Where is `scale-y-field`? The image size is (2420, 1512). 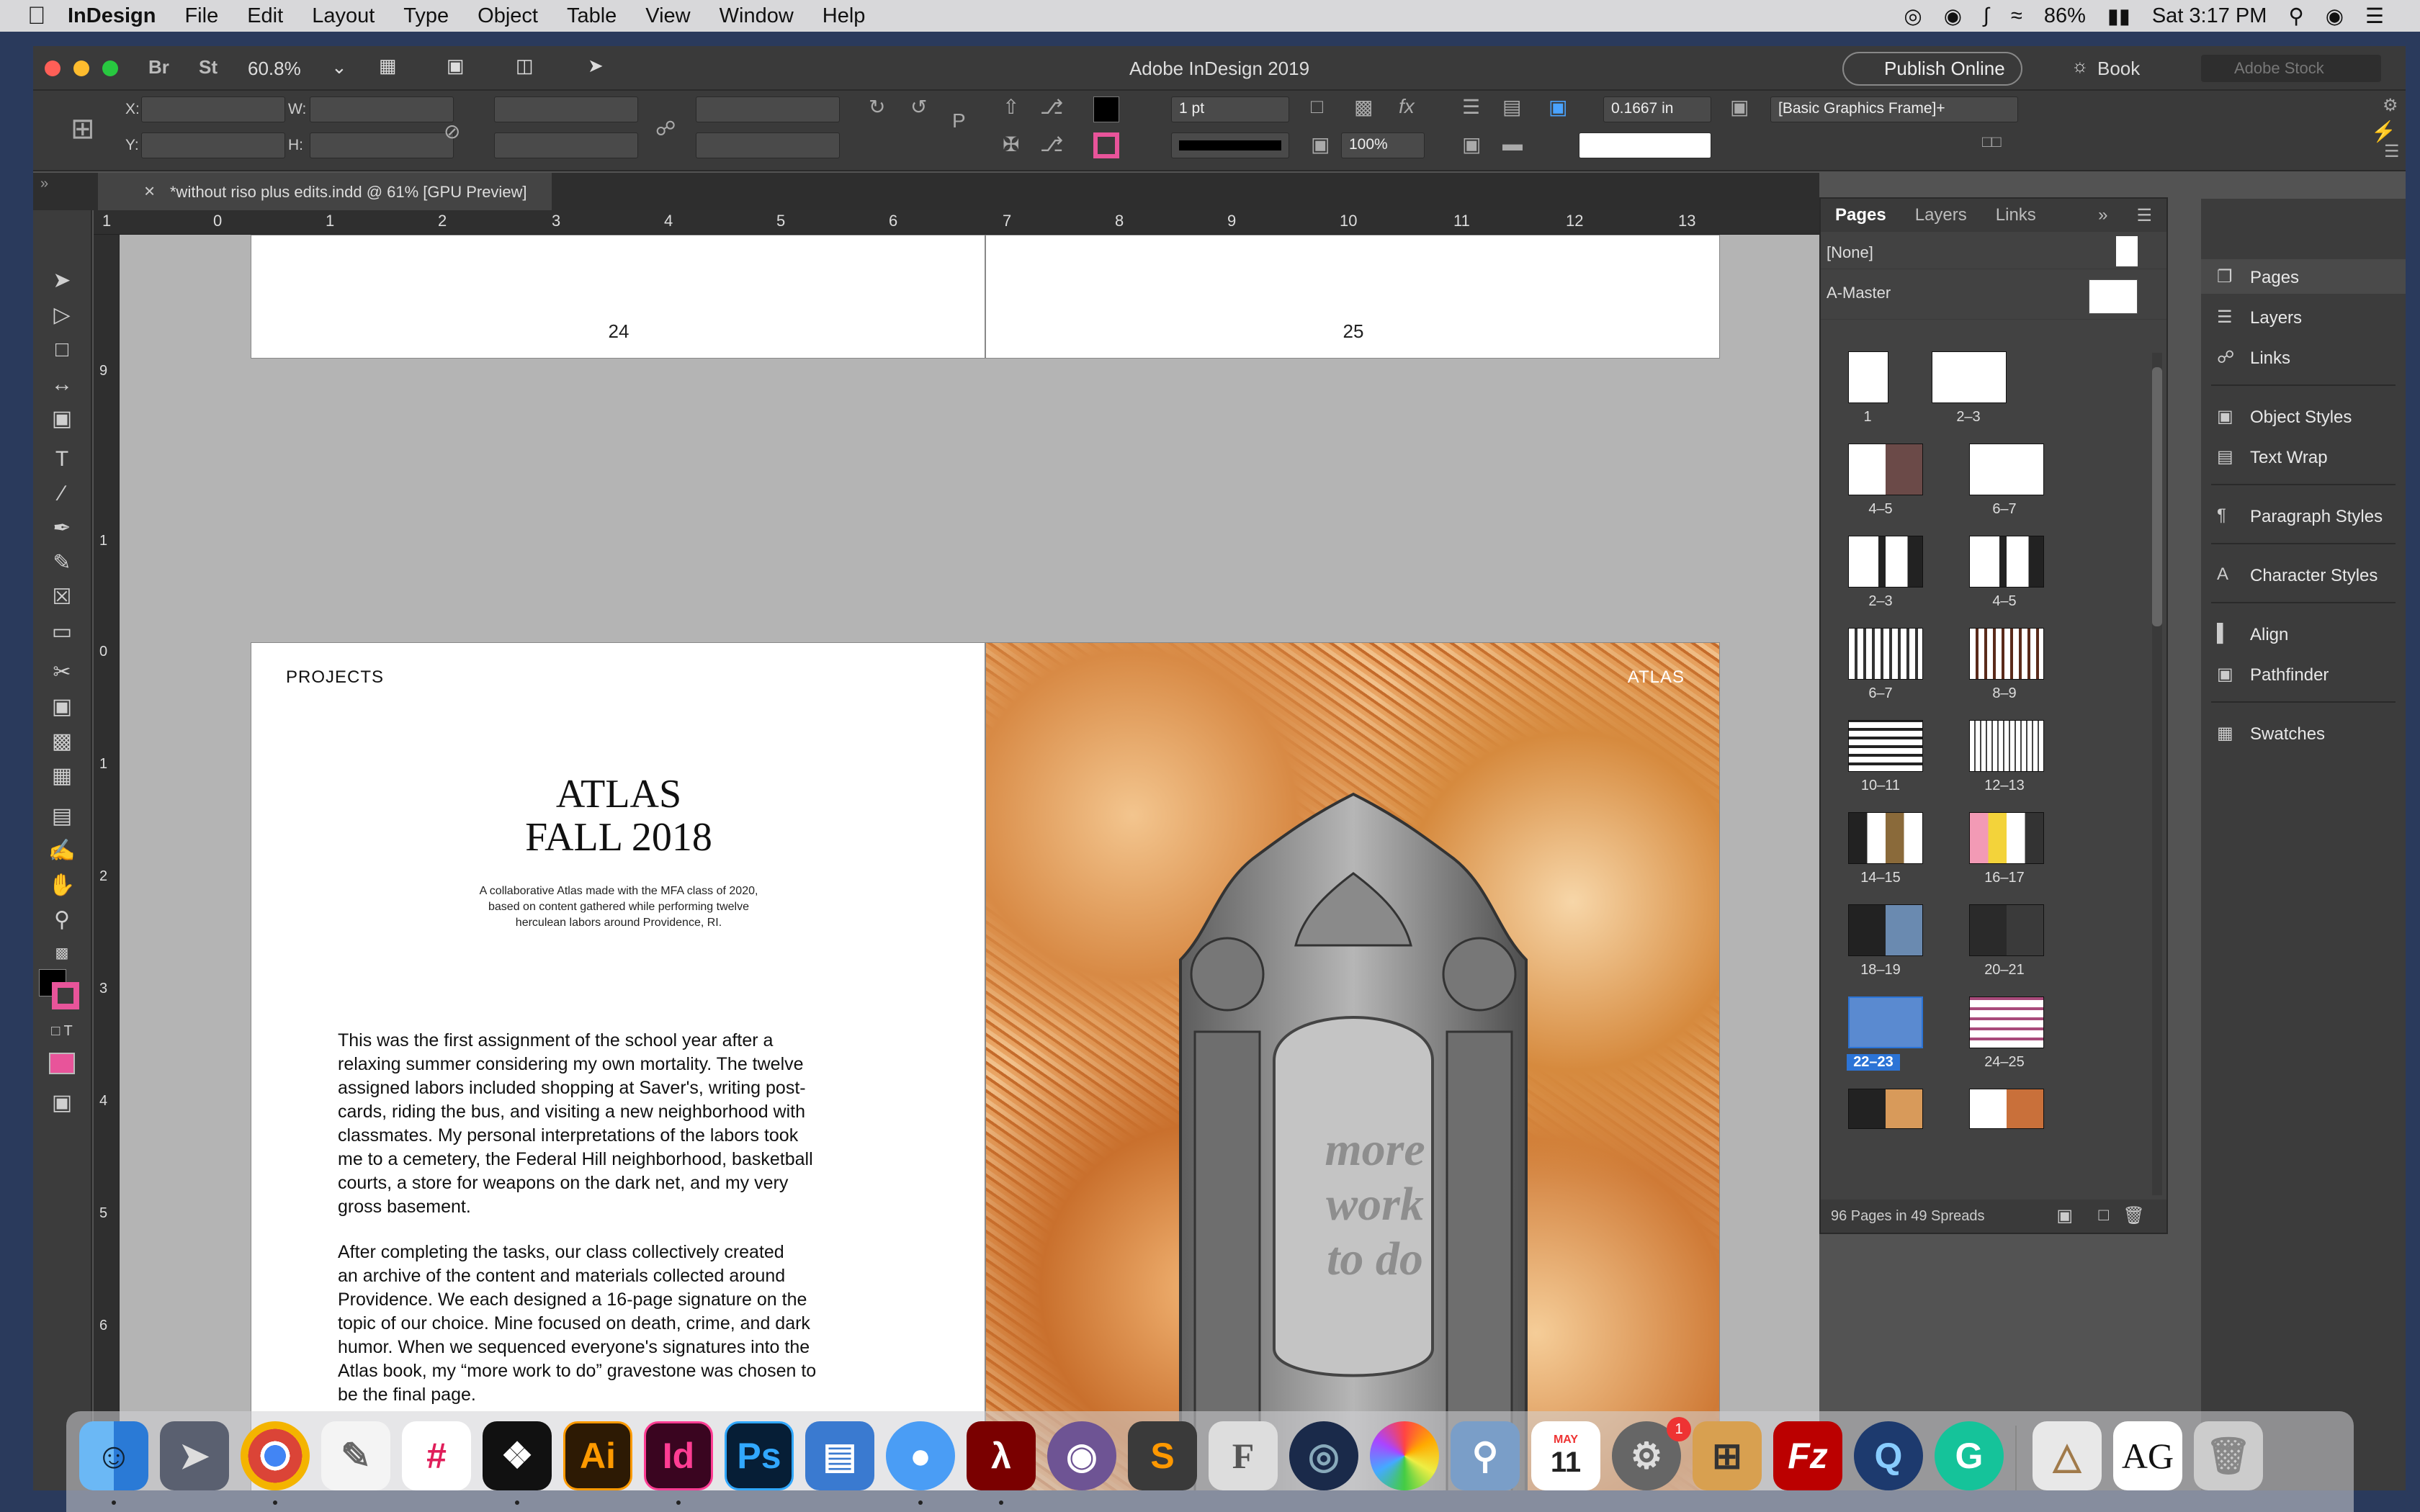 scale-y-field is located at coordinates (566, 145).